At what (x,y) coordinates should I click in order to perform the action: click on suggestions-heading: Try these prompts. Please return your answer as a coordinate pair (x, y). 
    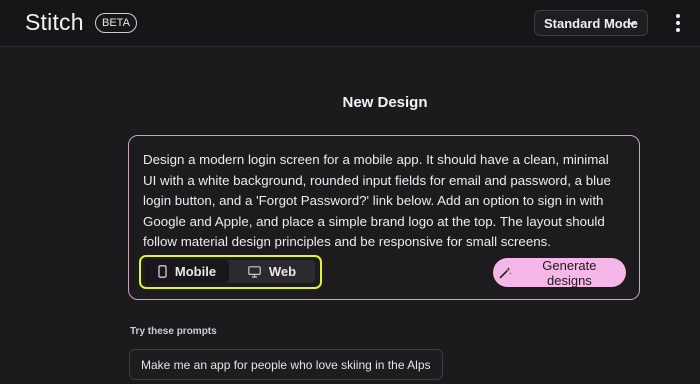
    Looking at the image, I should click on (173, 331).